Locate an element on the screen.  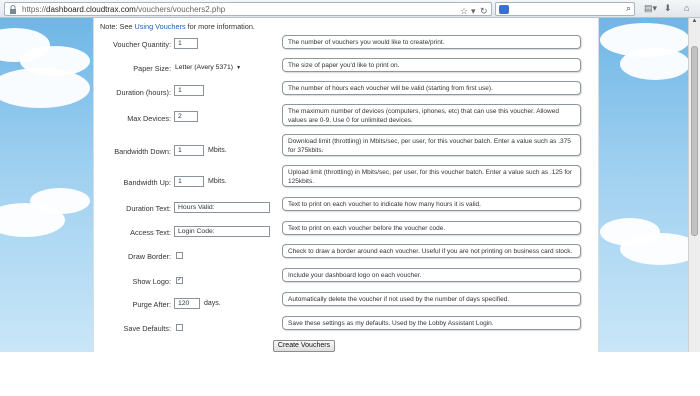
star-icon: ☆ is located at coordinates (464, 11).